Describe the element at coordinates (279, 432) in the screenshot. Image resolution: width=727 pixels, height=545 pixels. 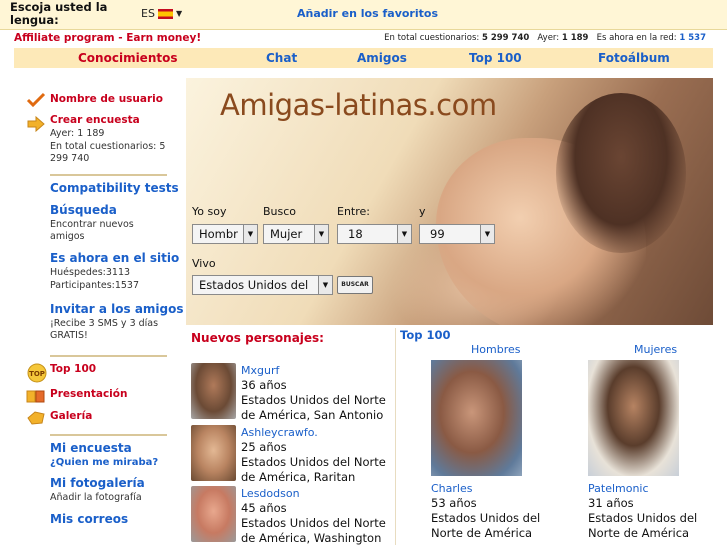
I see `person-name-link: Ashleycrawfo.` at that location.